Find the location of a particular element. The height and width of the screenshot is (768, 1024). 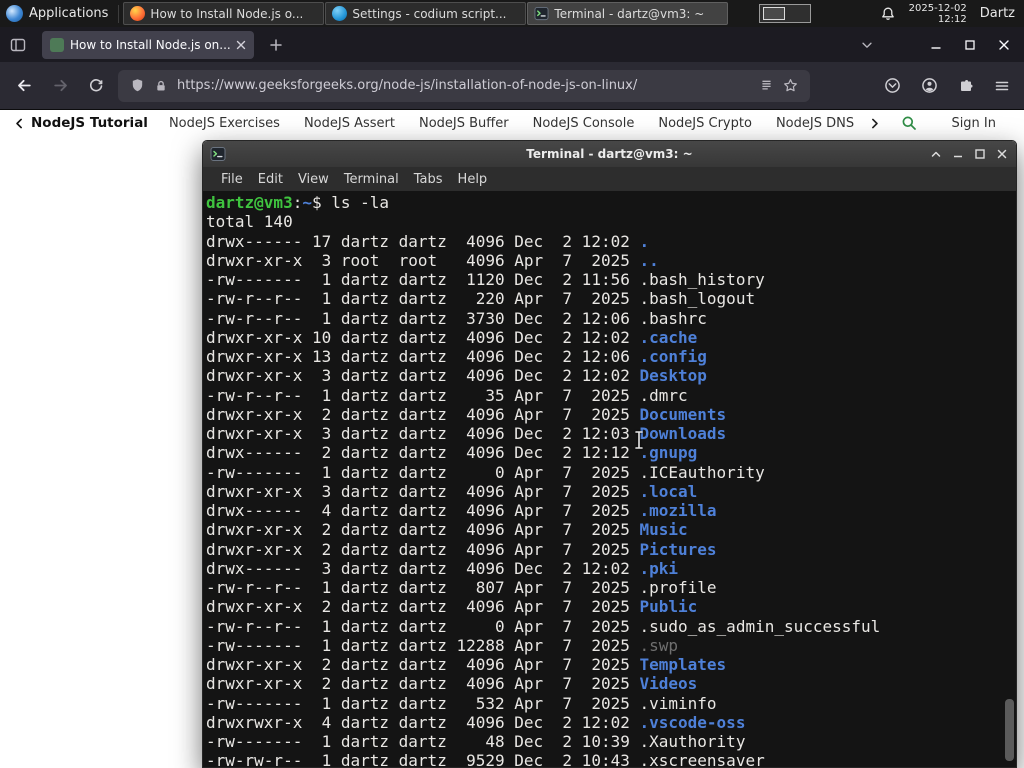

codium-icon is located at coordinates (340, 13).